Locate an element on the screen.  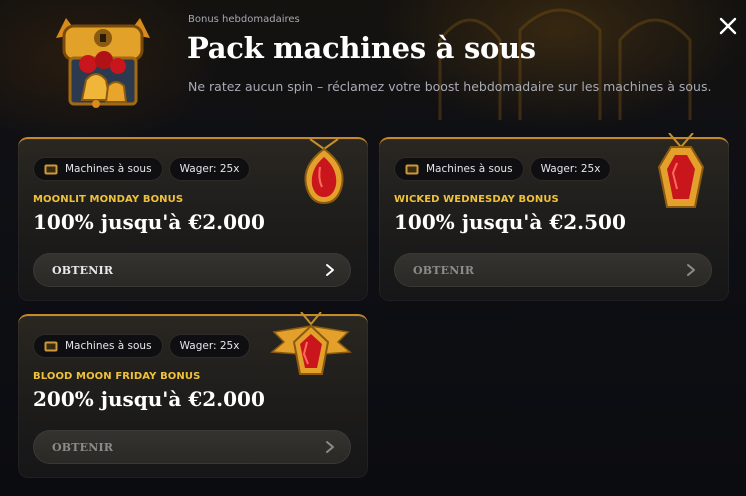
bonus-name: MOONLIT MONDAY BONUS is located at coordinates (108, 199).